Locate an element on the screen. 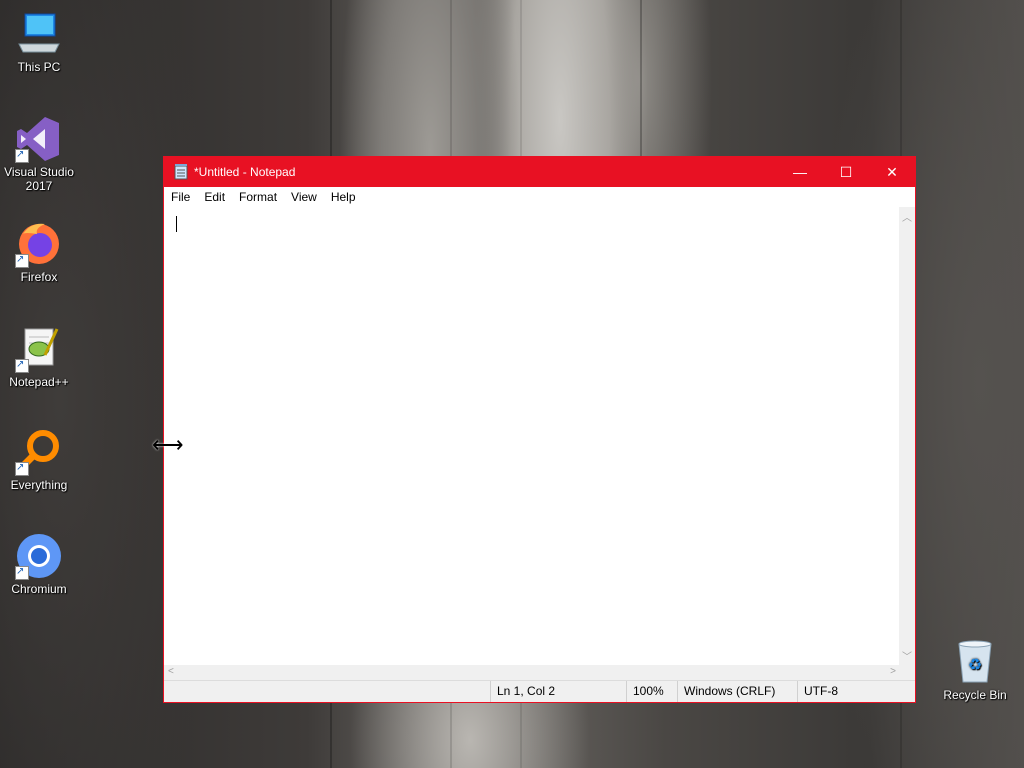 The width and height of the screenshot is (1024, 768). menu-view: View is located at coordinates (304, 197).